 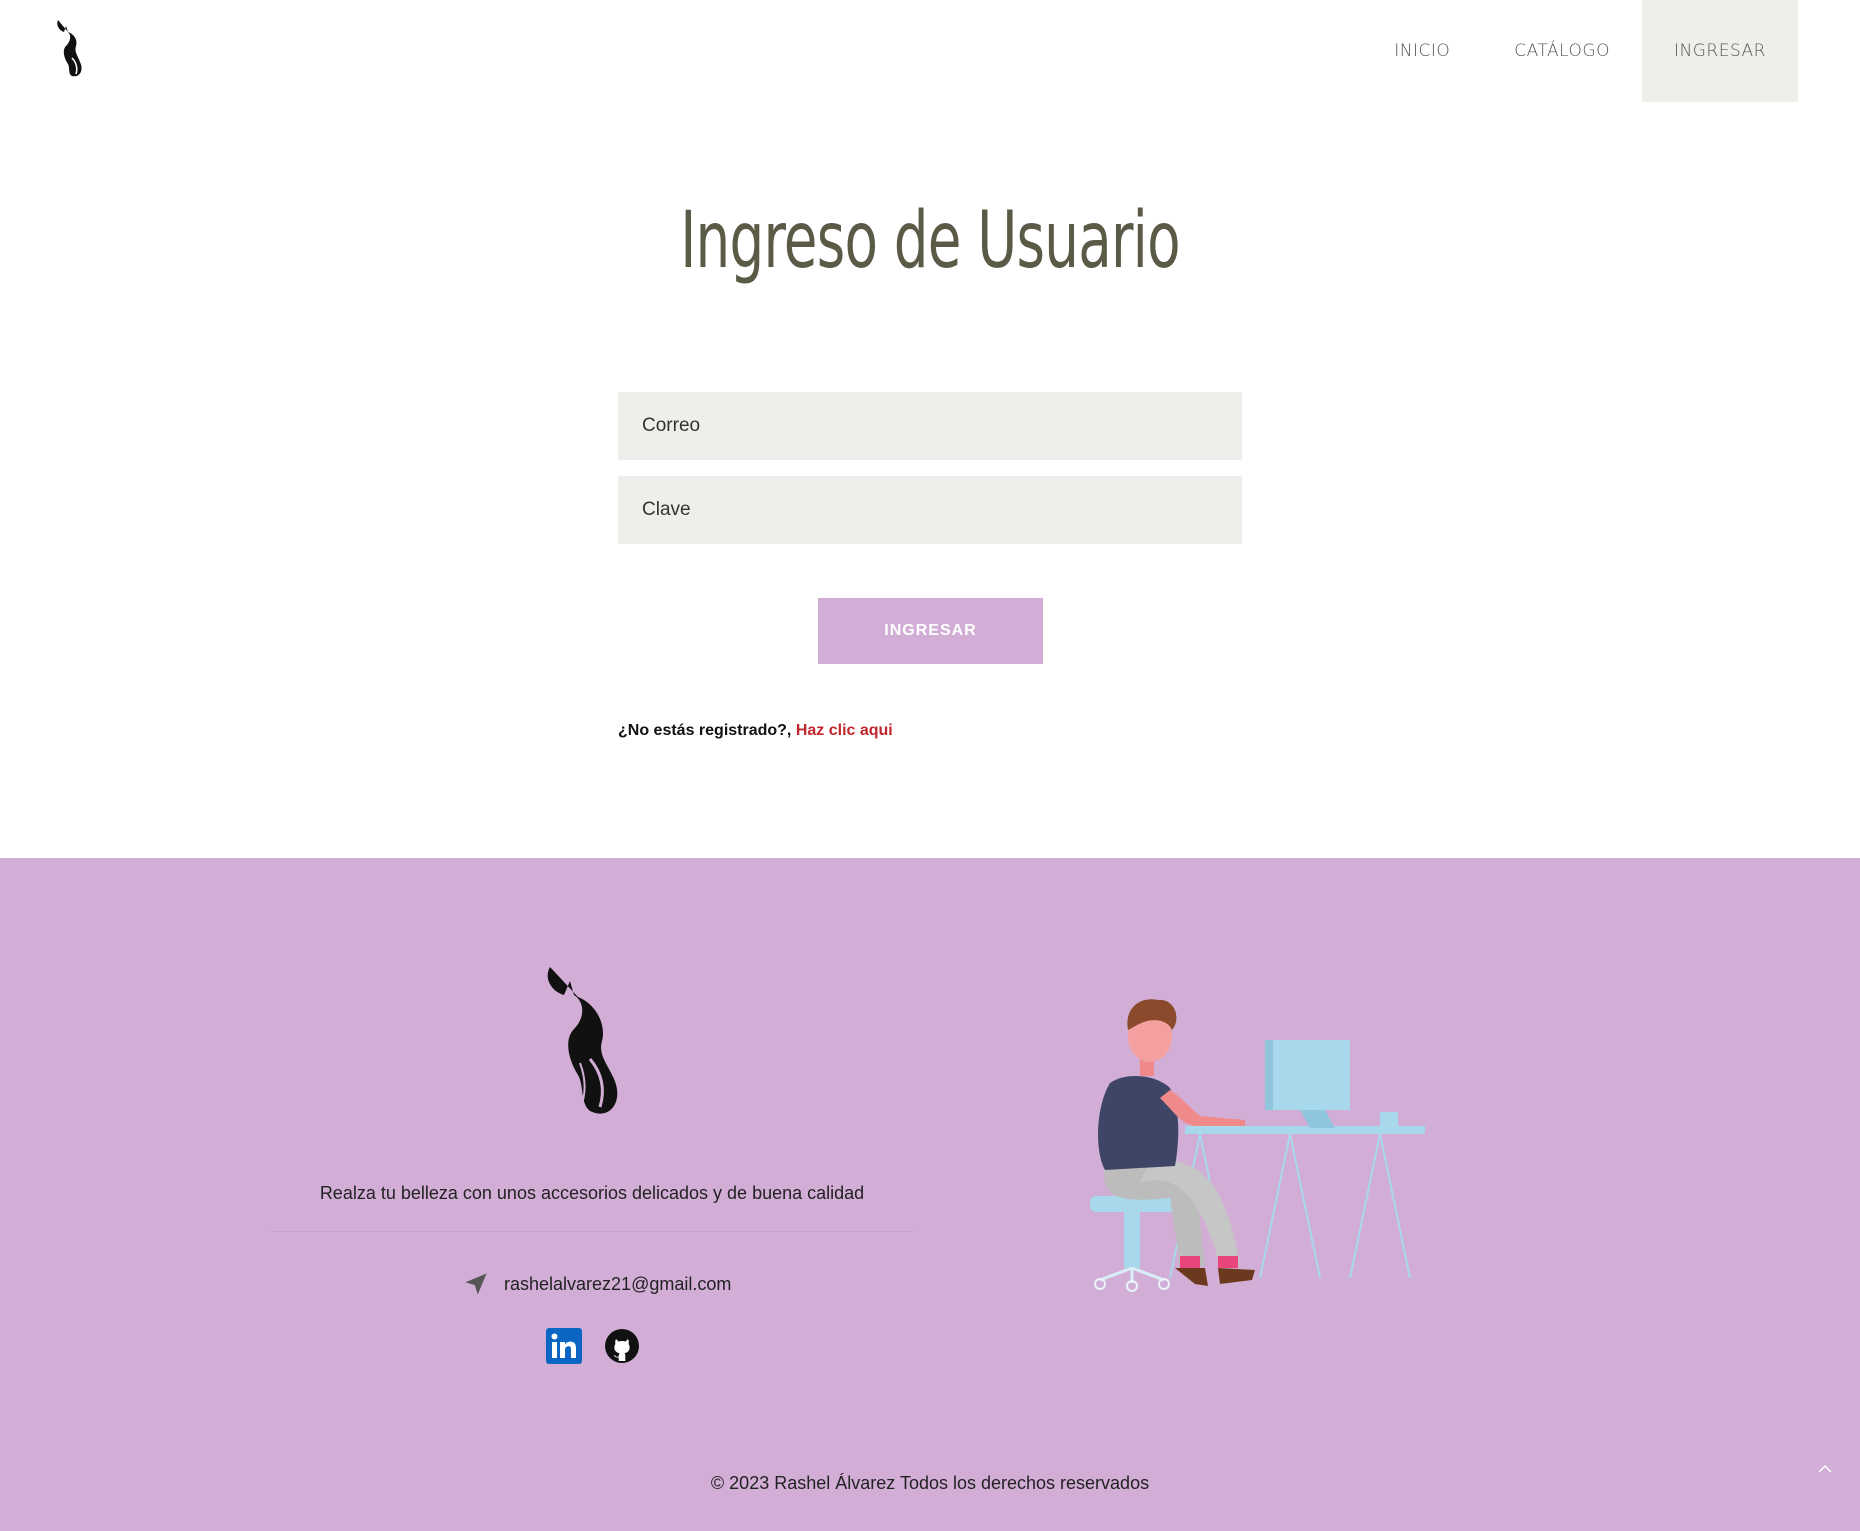 I want to click on register-prompt: ¿No estás registrado?, Haz clic aqui, so click(x=755, y=731).